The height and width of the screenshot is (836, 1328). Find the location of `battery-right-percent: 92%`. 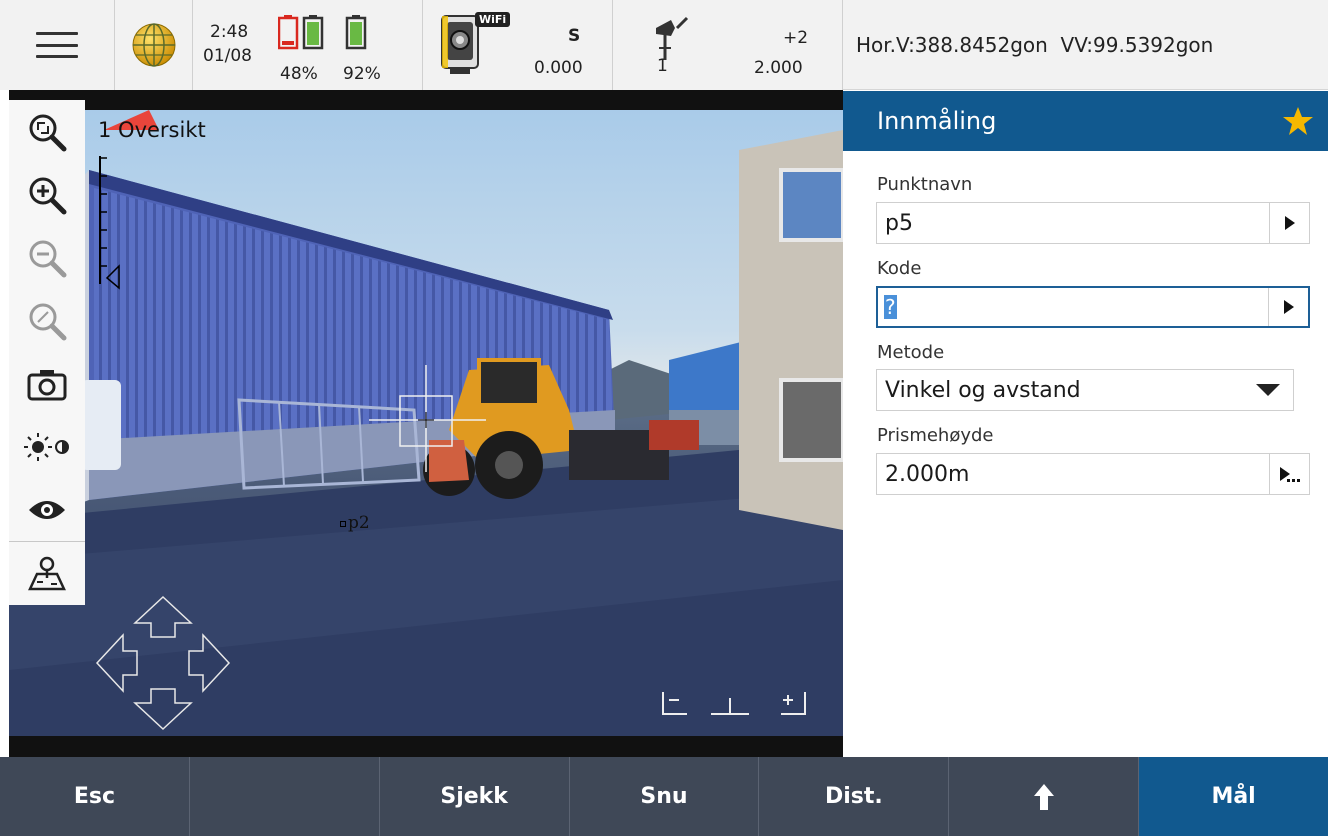

battery-right-percent: 92% is located at coordinates (362, 74).